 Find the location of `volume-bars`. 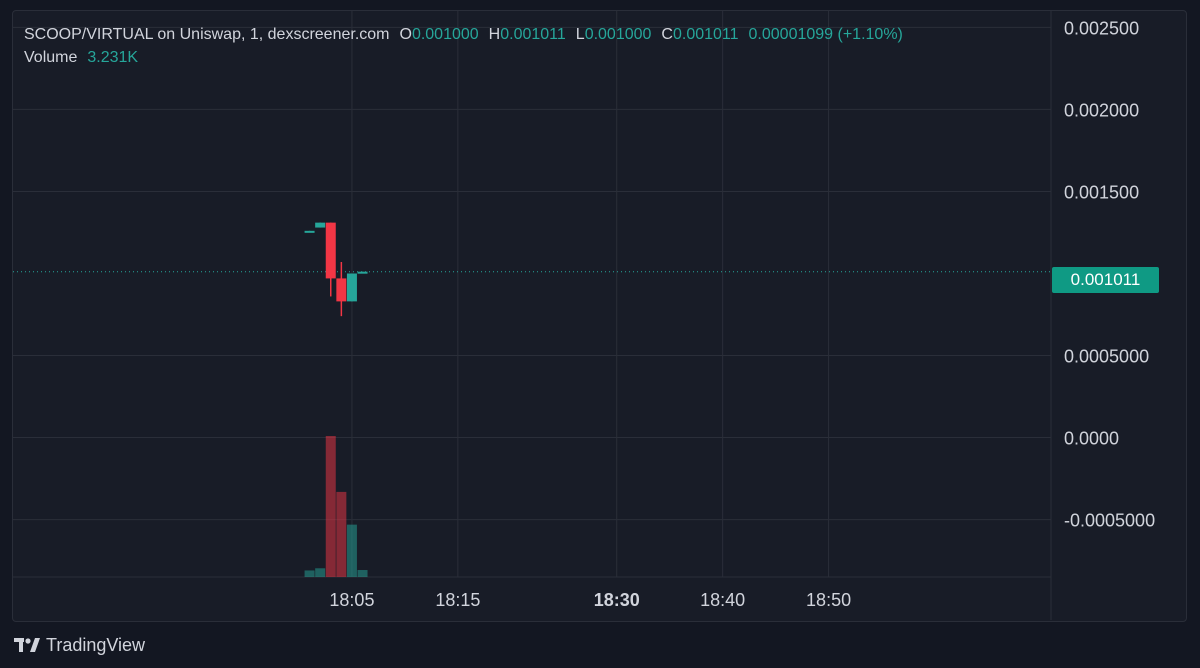

volume-bars is located at coordinates (336, 506).